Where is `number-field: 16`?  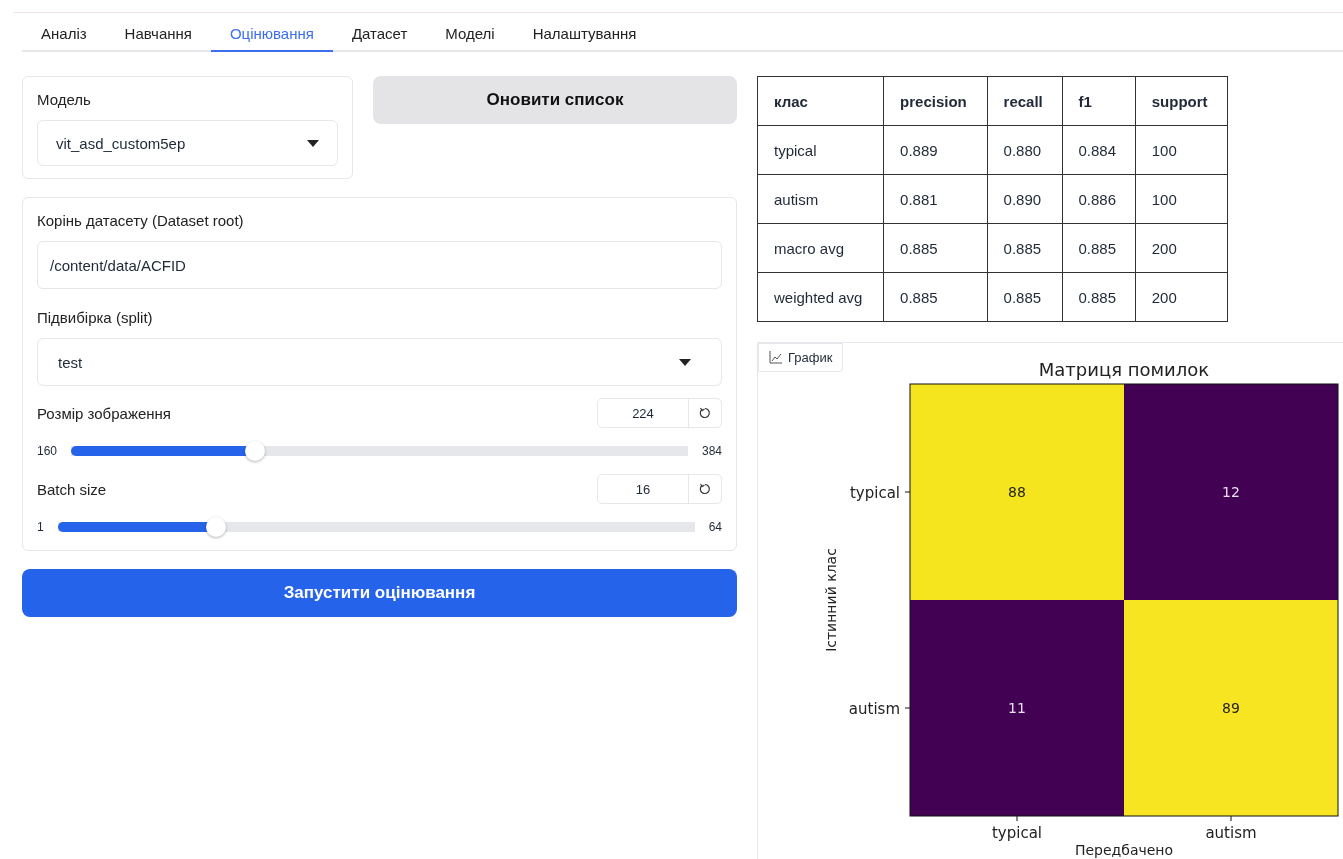
number-field: 16 is located at coordinates (659, 489).